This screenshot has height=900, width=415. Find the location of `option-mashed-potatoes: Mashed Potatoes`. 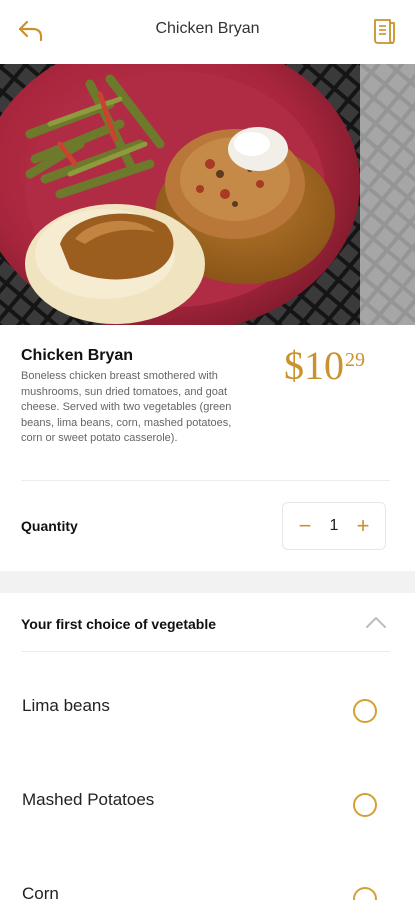

option-mashed-potatoes: Mashed Potatoes is located at coordinates (207, 803).